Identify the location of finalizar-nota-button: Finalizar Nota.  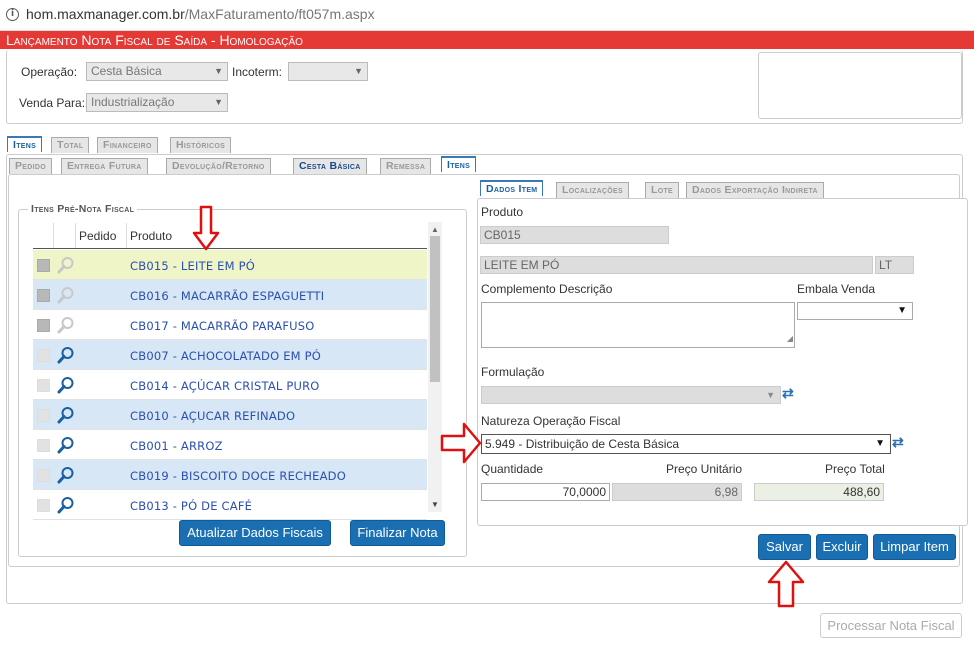
(397, 533).